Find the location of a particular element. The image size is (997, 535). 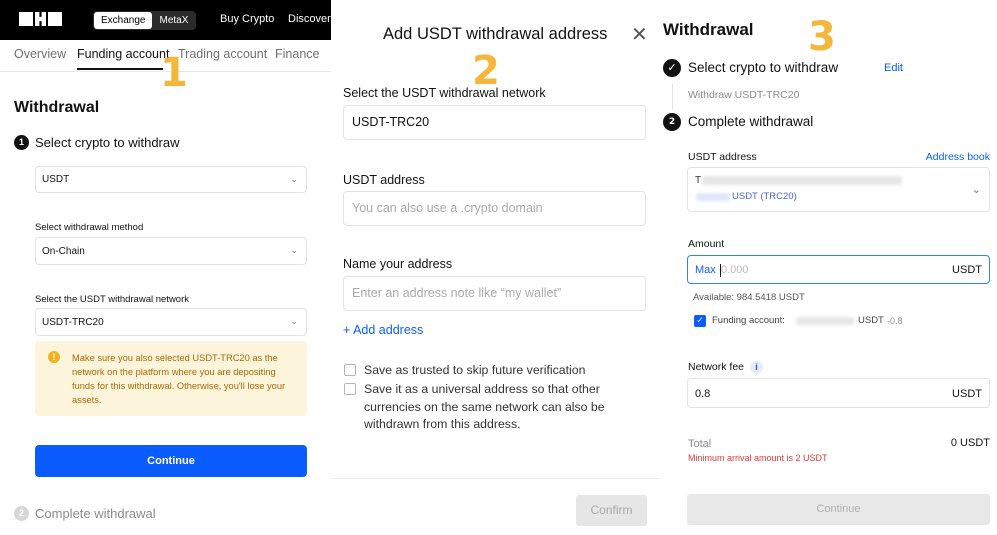

total-value: 0 USDT is located at coordinates (970, 443).